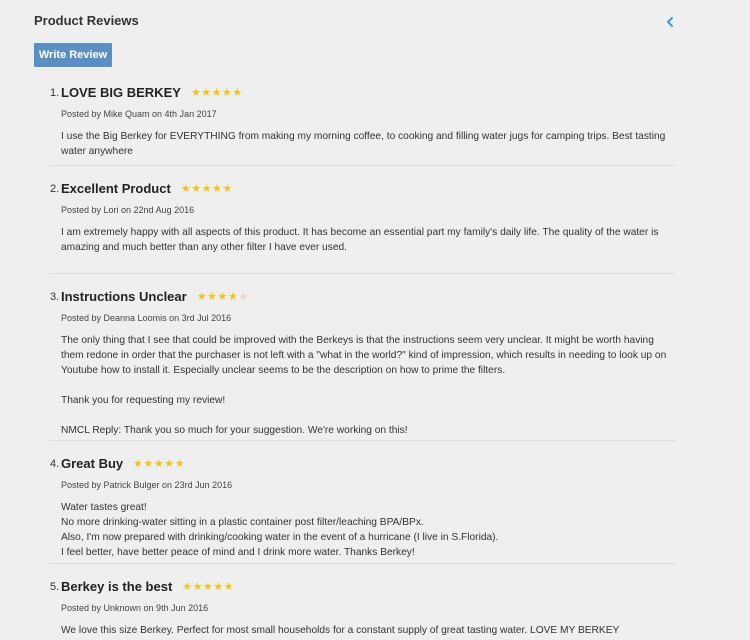 The width and height of the screenshot is (750, 640). Describe the element at coordinates (55, 587) in the screenshot. I see `review-number: 5.` at that location.